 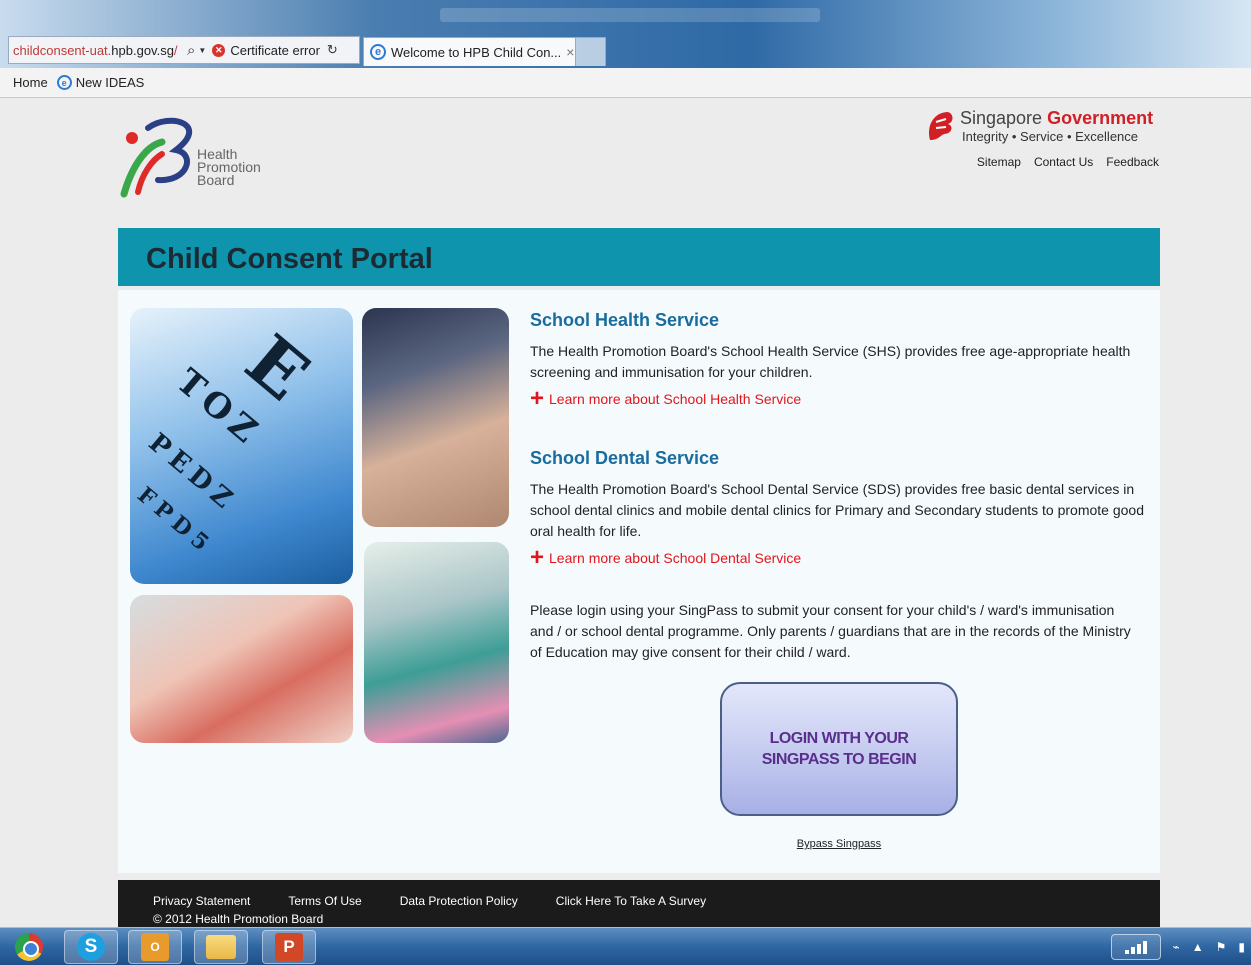 I want to click on singpass-login-button: LOGIN WITH YOUR SINGPASS TO BEGIN, so click(x=839, y=749).